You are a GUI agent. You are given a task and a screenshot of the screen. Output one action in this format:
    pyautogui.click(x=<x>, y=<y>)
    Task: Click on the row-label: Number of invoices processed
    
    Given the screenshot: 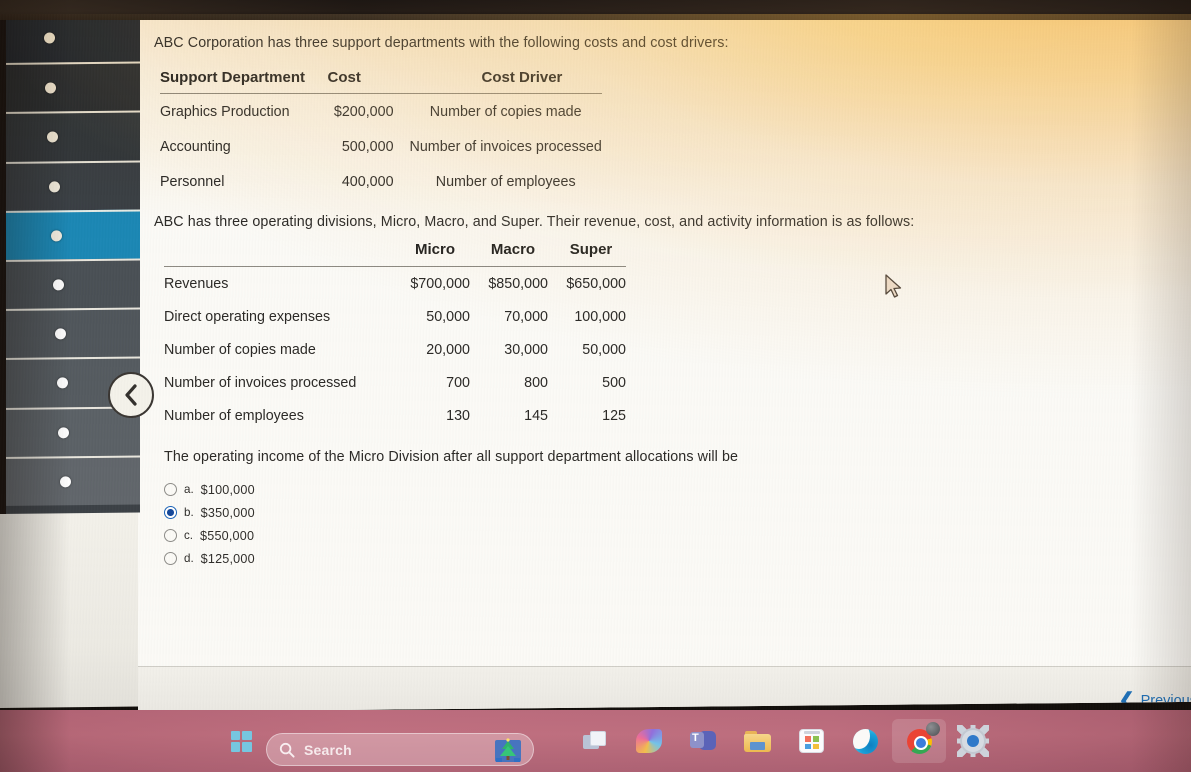 What is the action you would take?
    pyautogui.click(x=260, y=383)
    